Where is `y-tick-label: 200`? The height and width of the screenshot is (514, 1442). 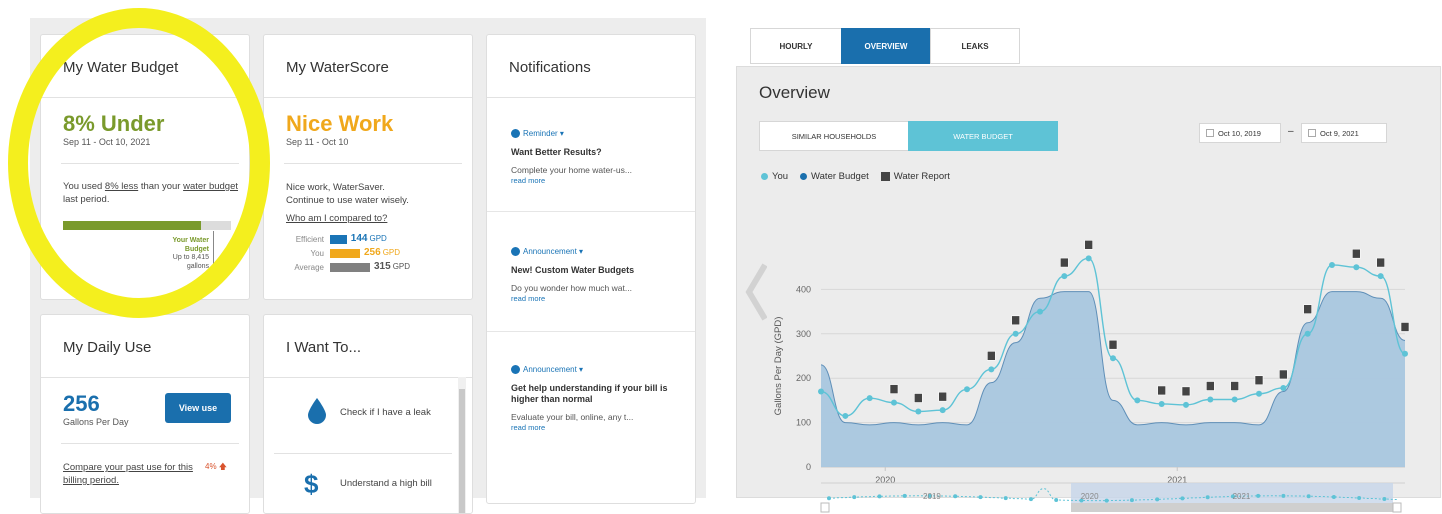 y-tick-label: 200 is located at coordinates (803, 378).